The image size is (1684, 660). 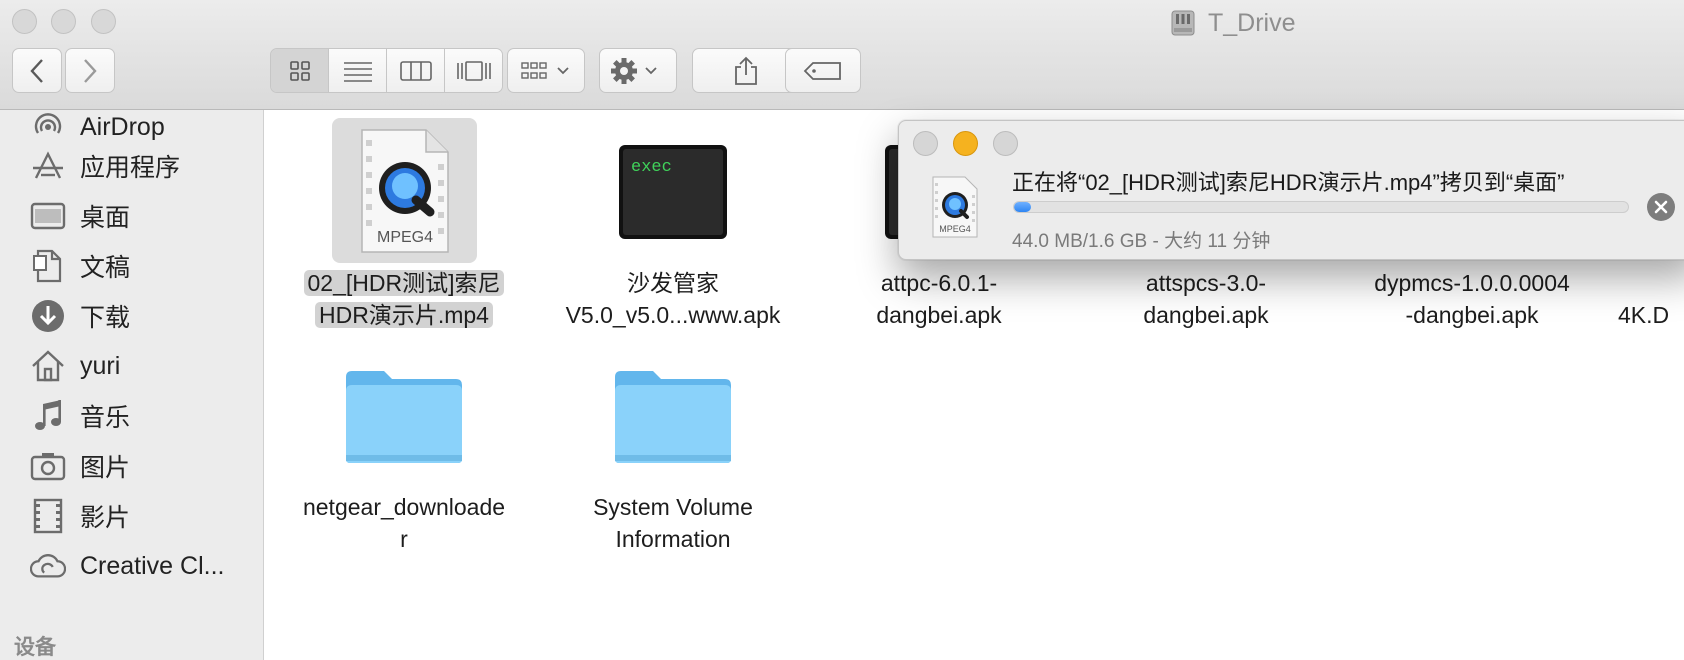 I want to click on share-button, so click(x=745, y=70).